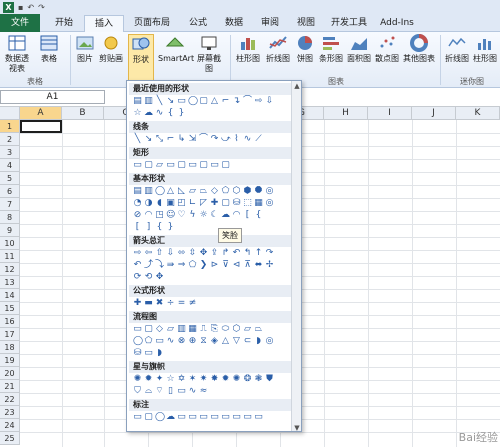 The height and width of the screenshot is (447, 500). I want to click on line-callout-7-shape-icon: ▭, so click(247, 417).